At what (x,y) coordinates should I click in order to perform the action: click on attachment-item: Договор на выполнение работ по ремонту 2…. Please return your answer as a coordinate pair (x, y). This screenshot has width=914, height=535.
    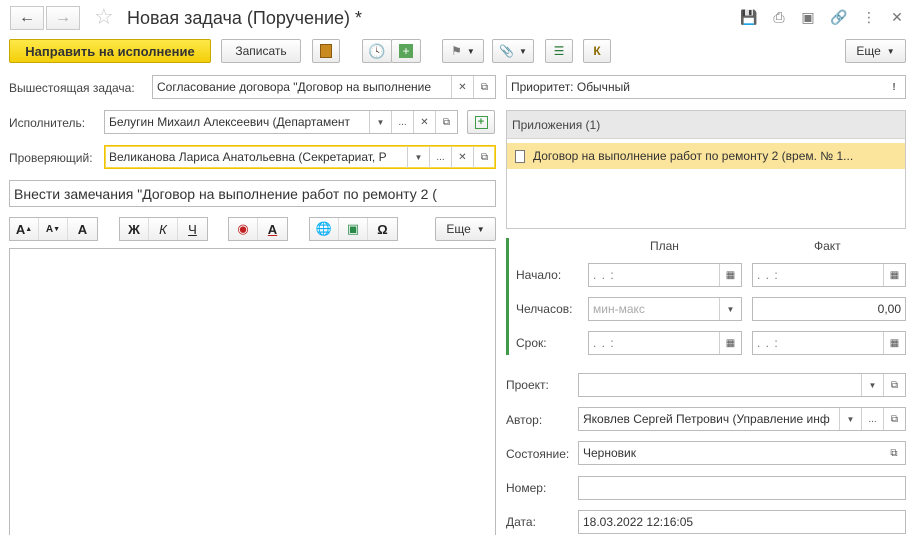
    Looking at the image, I should click on (706, 156).